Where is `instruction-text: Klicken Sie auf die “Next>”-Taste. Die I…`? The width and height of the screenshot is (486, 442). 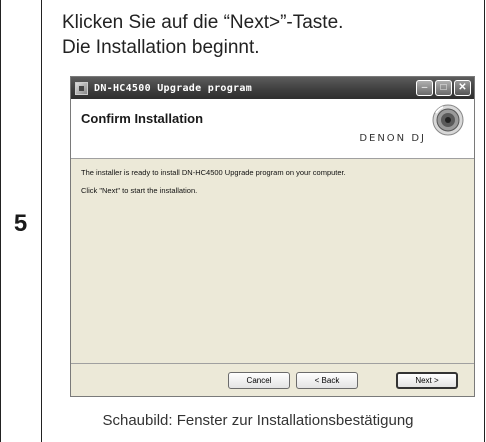 instruction-text: Klicken Sie auf die “Next>”-Taste. Die I… is located at coordinates (202, 35).